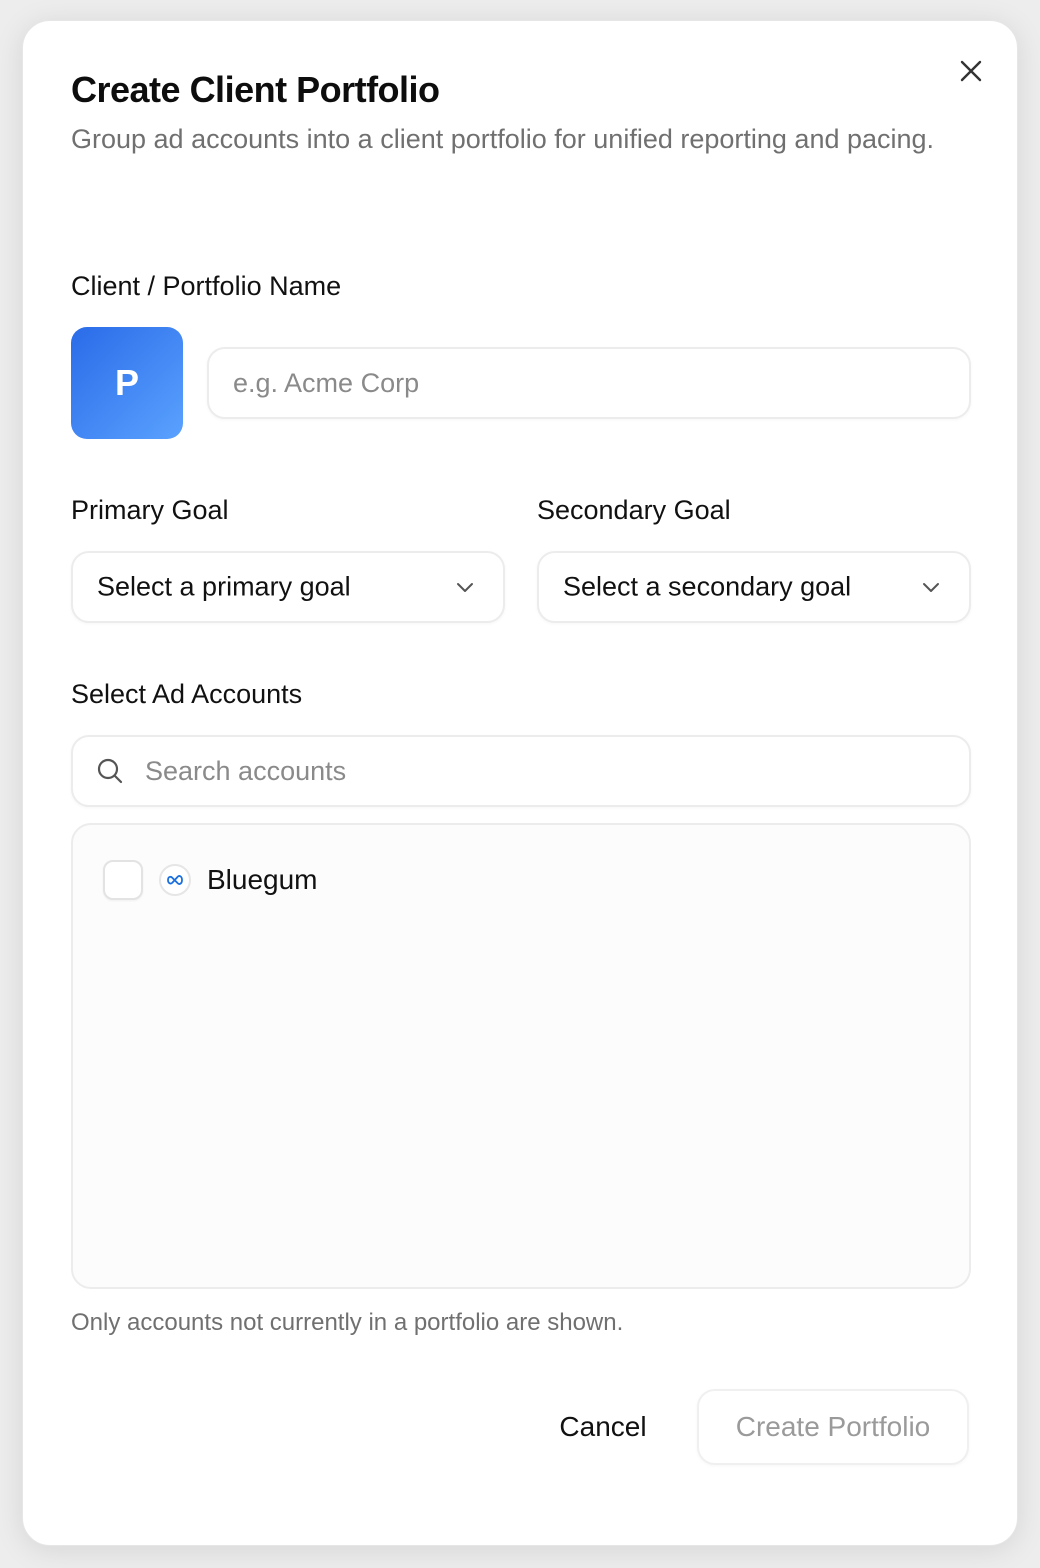 The width and height of the screenshot is (1040, 1568). I want to click on account-search-field, so click(521, 771).